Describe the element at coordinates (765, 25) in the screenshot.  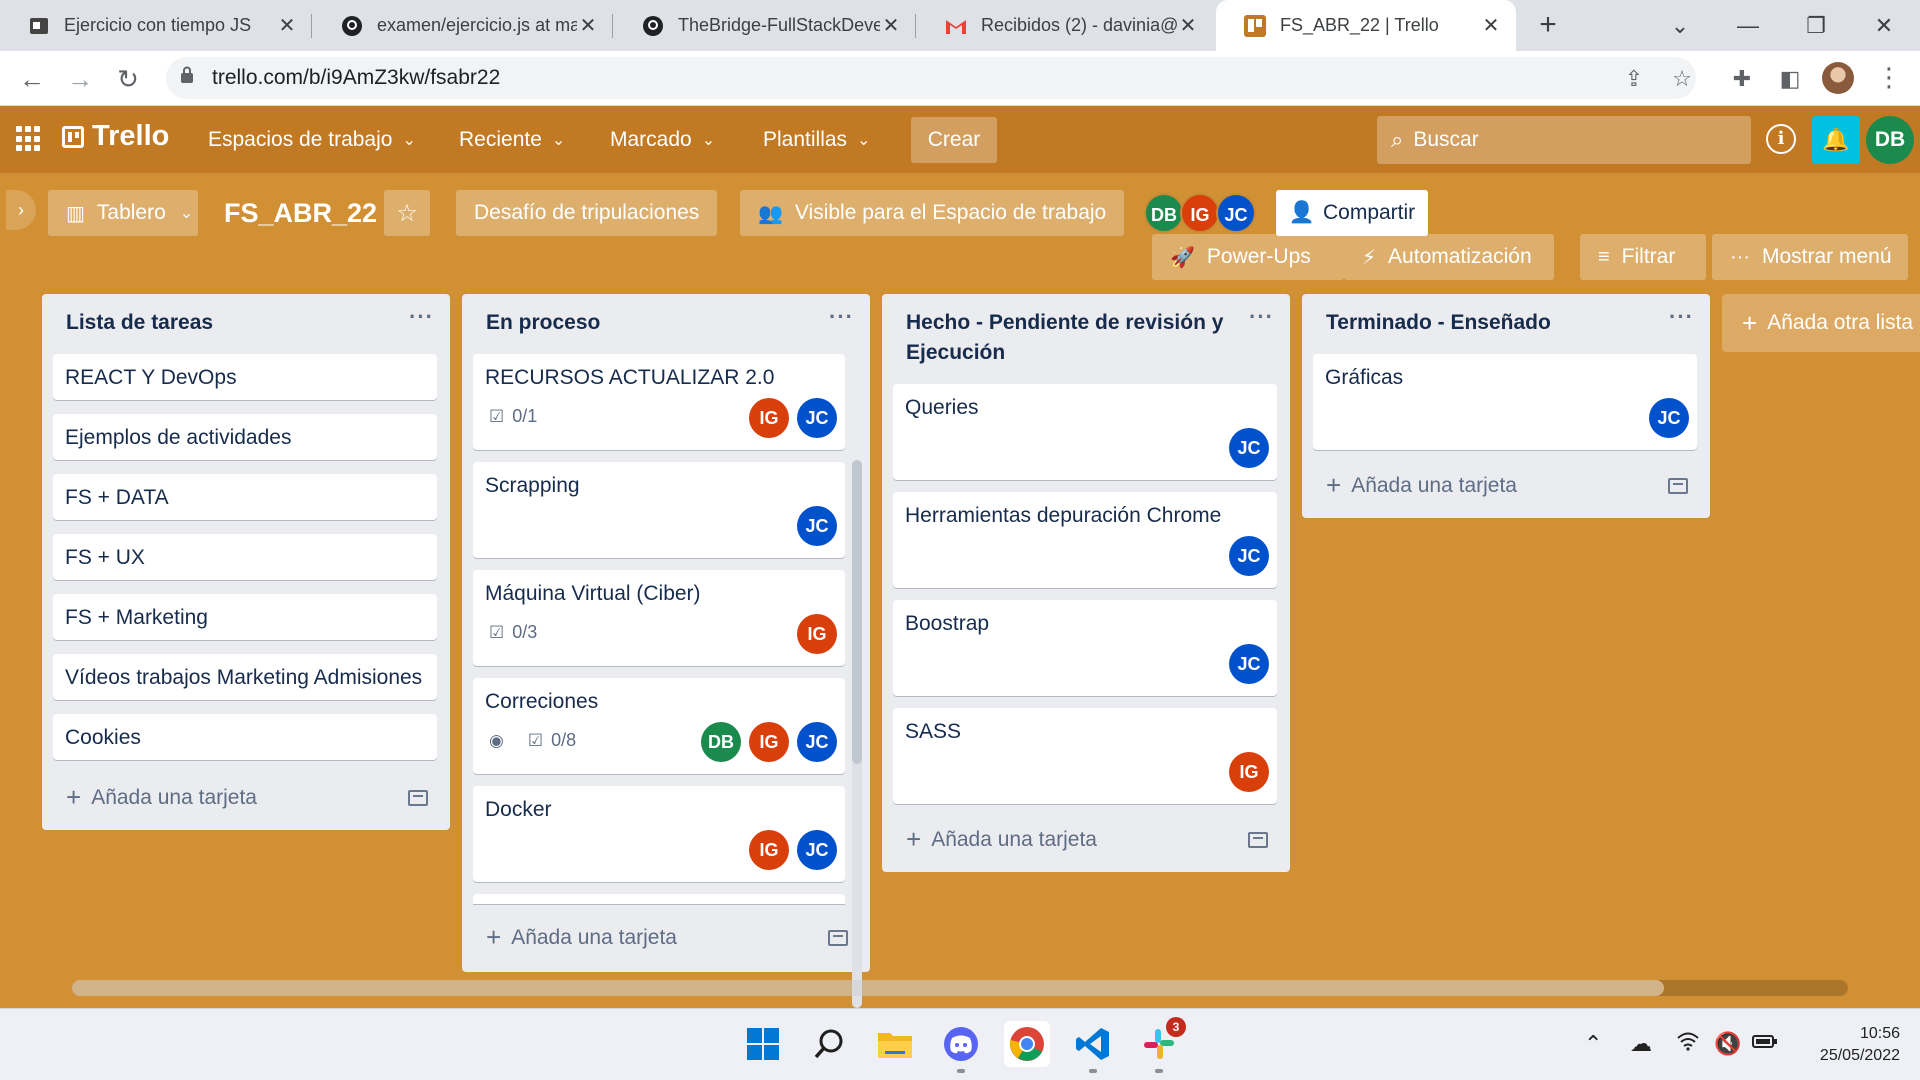
I see `browser-tab: TheBridge-FullStackDevel ✕` at that location.